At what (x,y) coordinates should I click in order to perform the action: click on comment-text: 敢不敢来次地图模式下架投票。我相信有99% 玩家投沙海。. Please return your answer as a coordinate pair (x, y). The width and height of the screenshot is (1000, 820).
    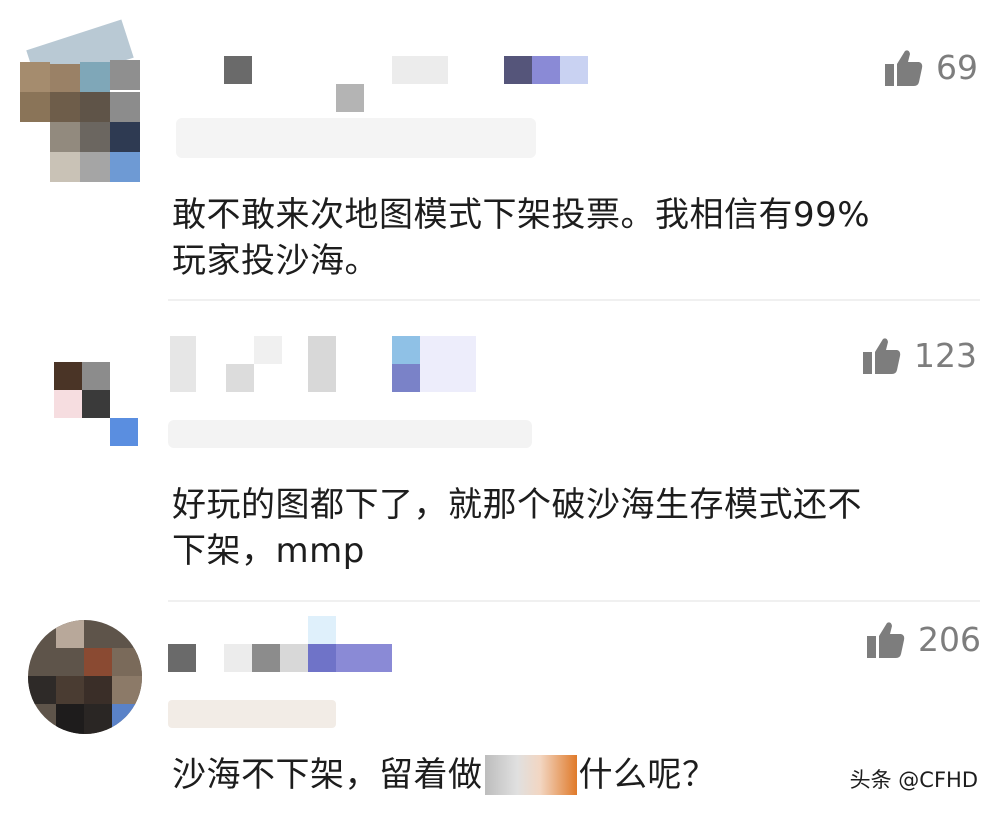
    Looking at the image, I should click on (521, 238).